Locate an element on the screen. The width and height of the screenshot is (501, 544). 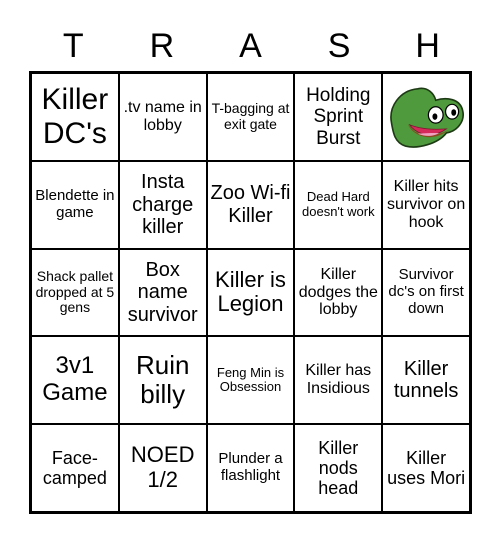
title-letter-t: T is located at coordinates (73, 46).